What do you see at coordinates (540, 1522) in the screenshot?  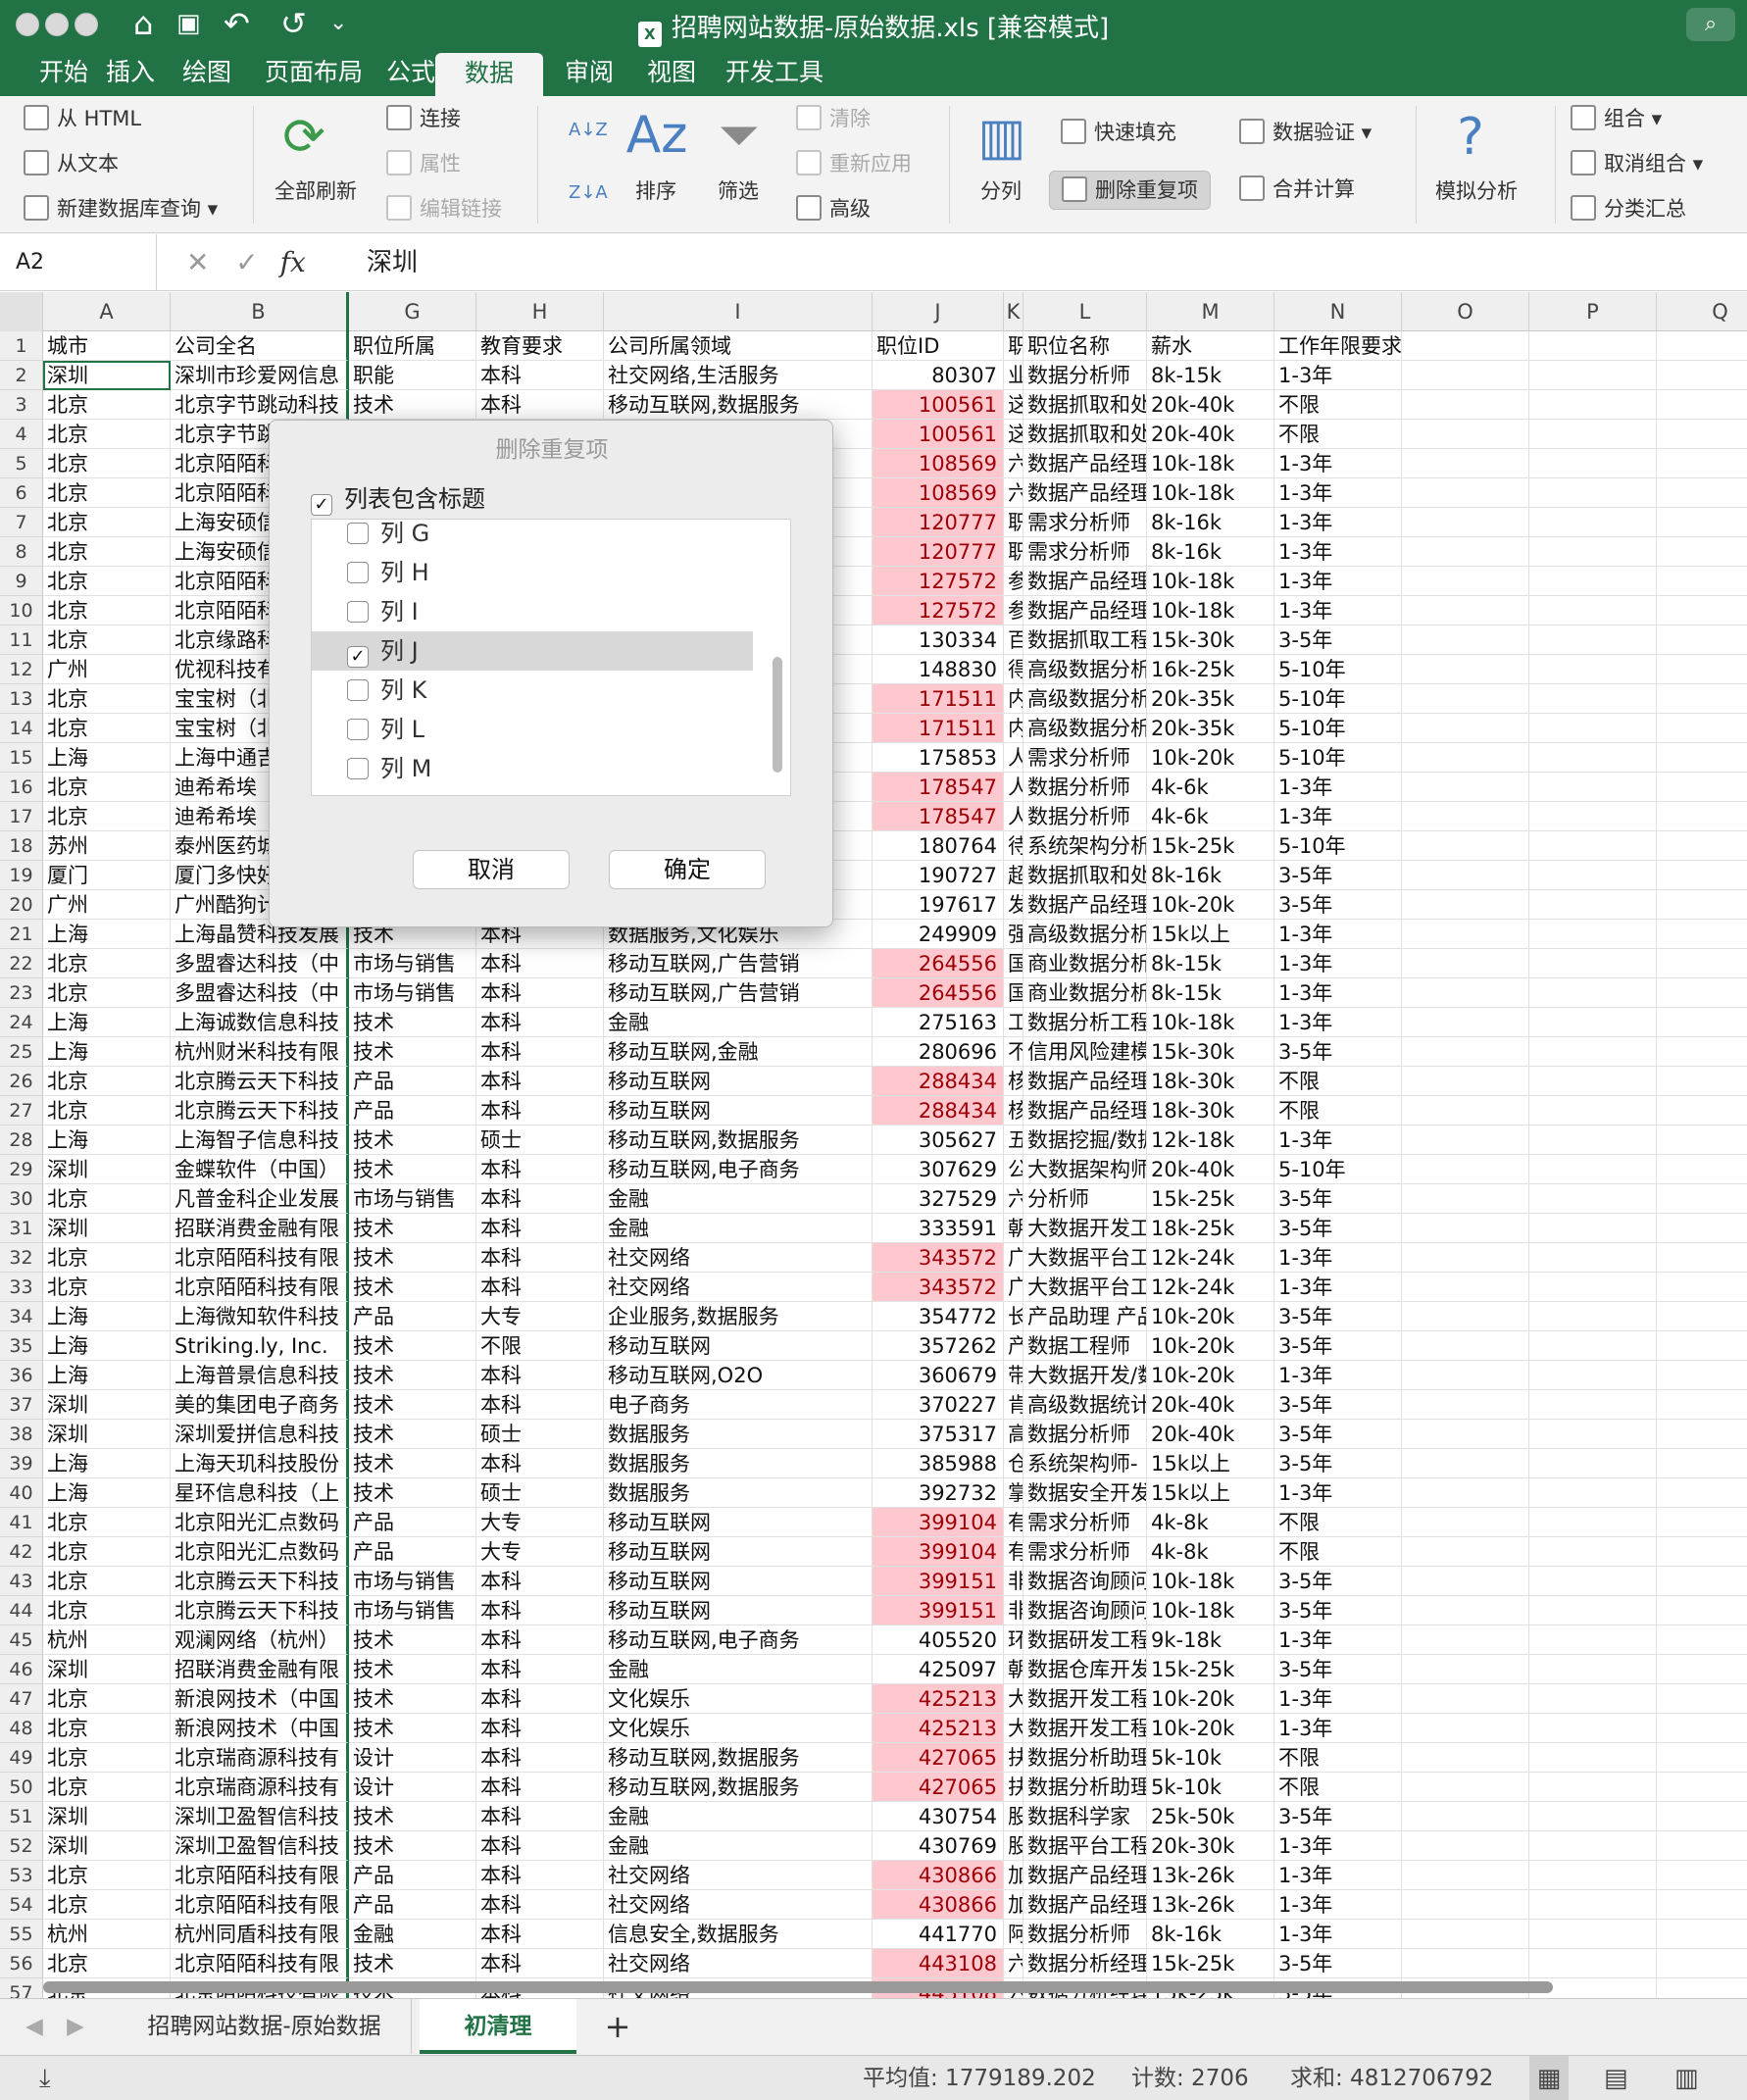 I see `cell: 大专` at bounding box center [540, 1522].